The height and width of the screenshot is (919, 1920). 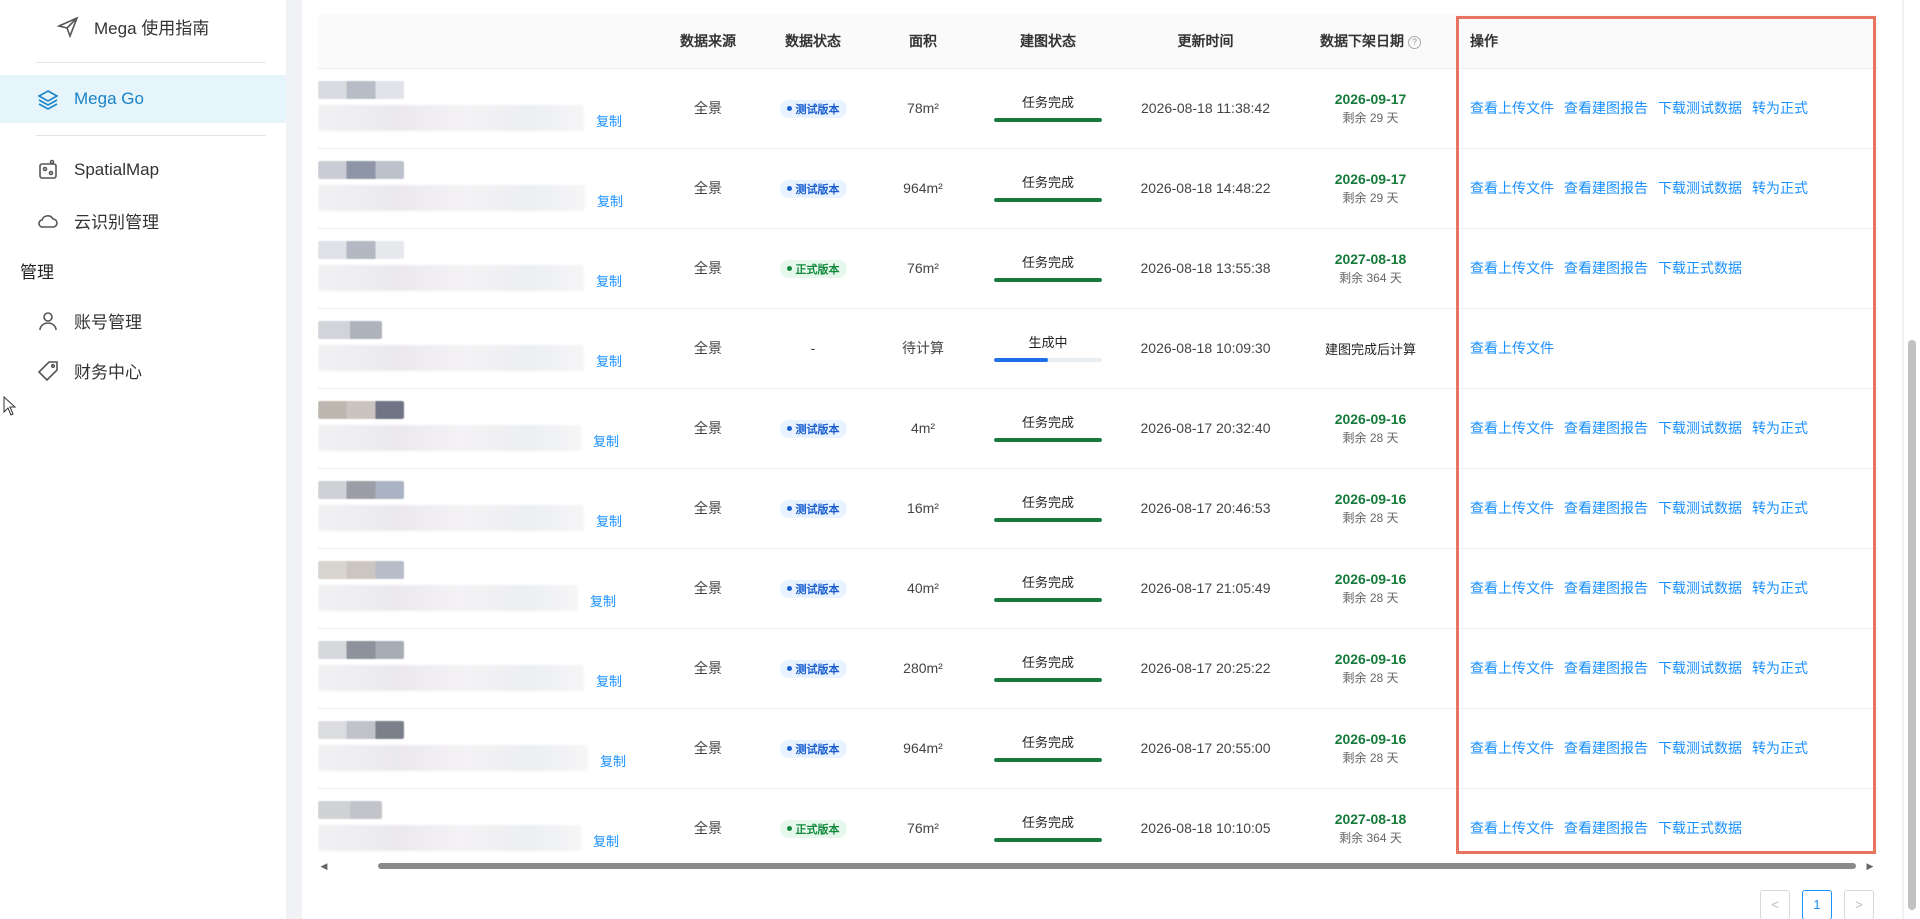 I want to click on scroll-left-icon: ◀, so click(x=324, y=866).